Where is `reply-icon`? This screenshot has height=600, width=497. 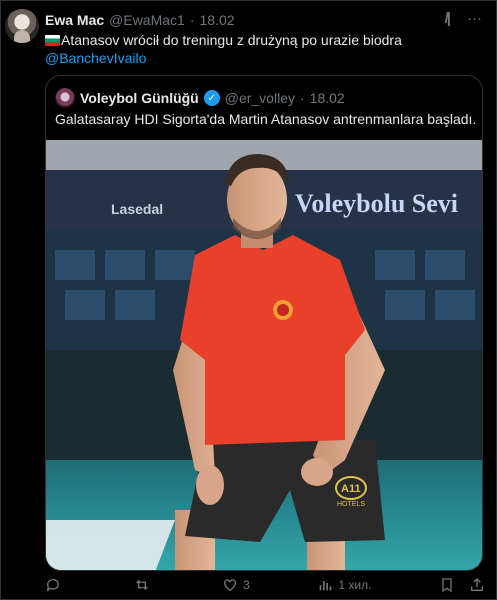
reply-icon is located at coordinates (52, 585).